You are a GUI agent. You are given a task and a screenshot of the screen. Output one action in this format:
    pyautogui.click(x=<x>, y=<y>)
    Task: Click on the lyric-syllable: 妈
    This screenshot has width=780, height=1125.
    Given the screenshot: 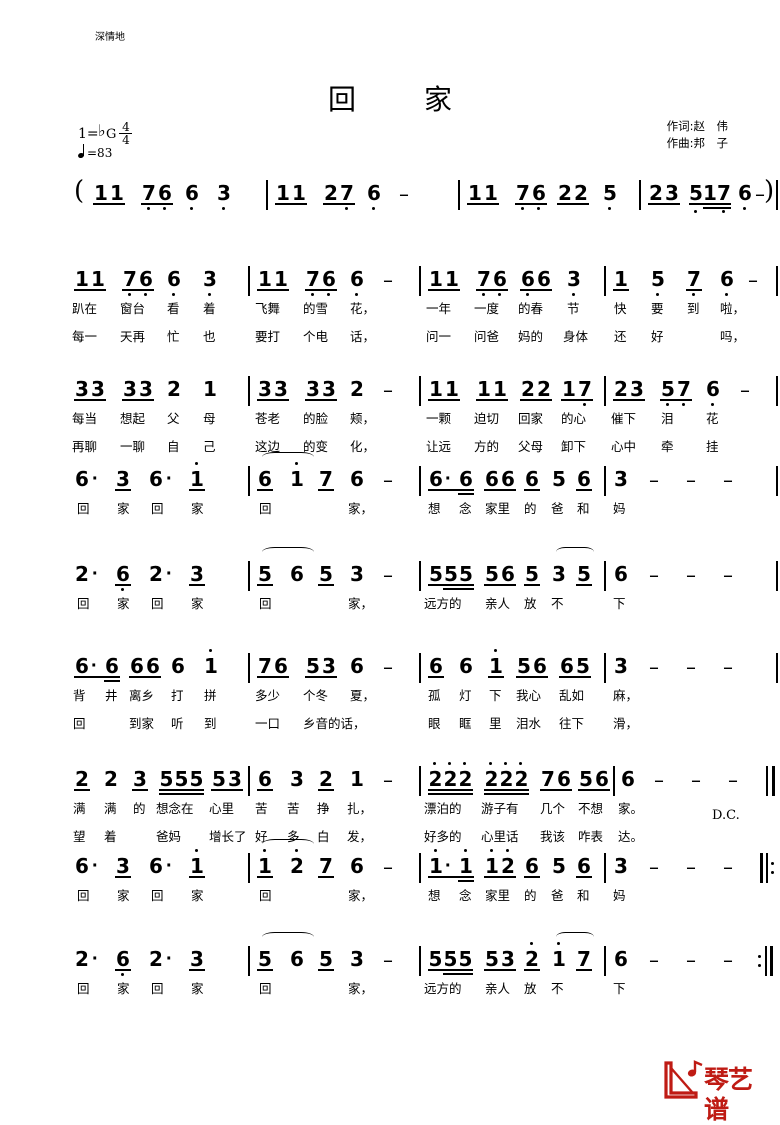 What is the action you would take?
    pyautogui.click(x=619, y=508)
    